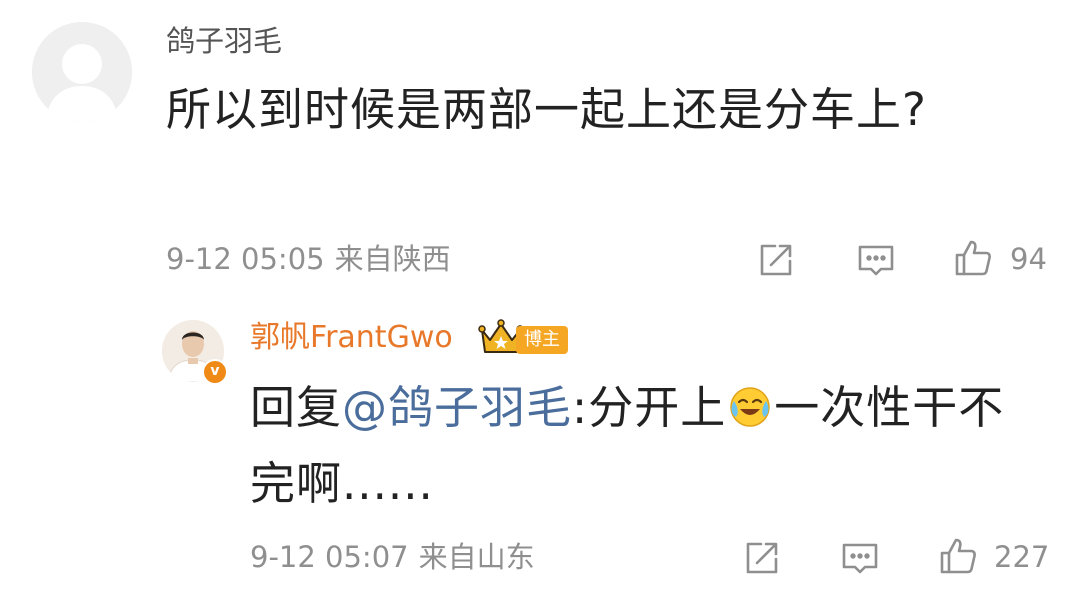 This screenshot has width=1080, height=600. What do you see at coordinates (329, 557) in the screenshot?
I see `reply-time: 9-12 05:07` at bounding box center [329, 557].